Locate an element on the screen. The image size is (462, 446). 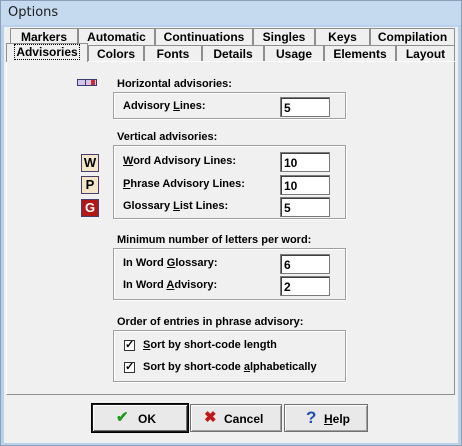
order-group is located at coordinates (229, 356).